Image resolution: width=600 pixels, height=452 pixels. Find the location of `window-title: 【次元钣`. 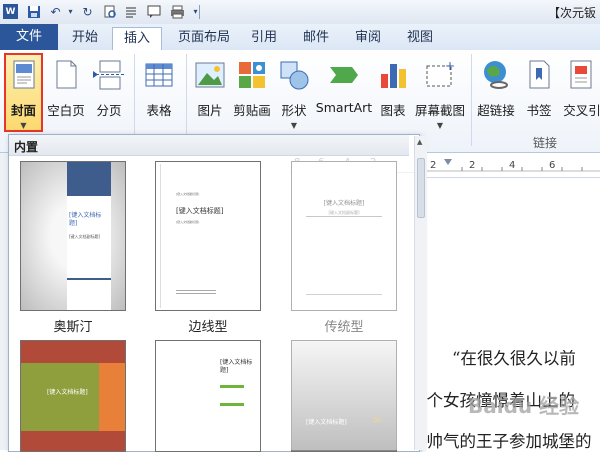

window-title: 【次元钣 is located at coordinates (571, 13).